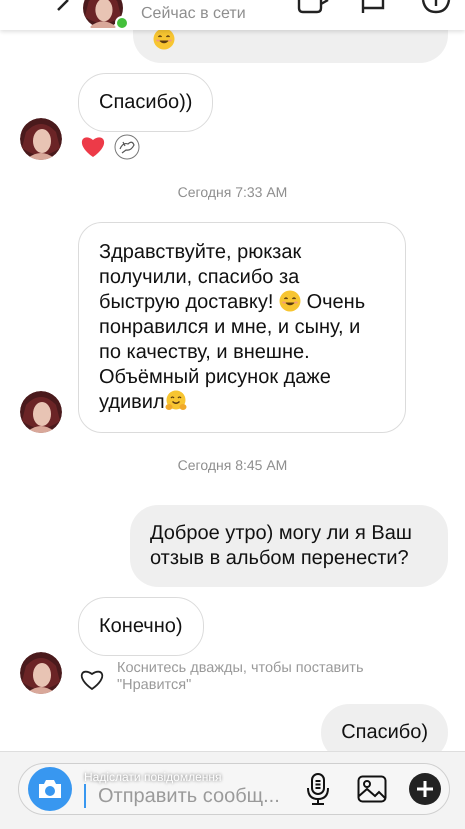  Describe the element at coordinates (289, 546) in the screenshot. I see `message-bubble: Доброе утро) могу ли я Ваш отзыв в альбом перенести?` at that location.